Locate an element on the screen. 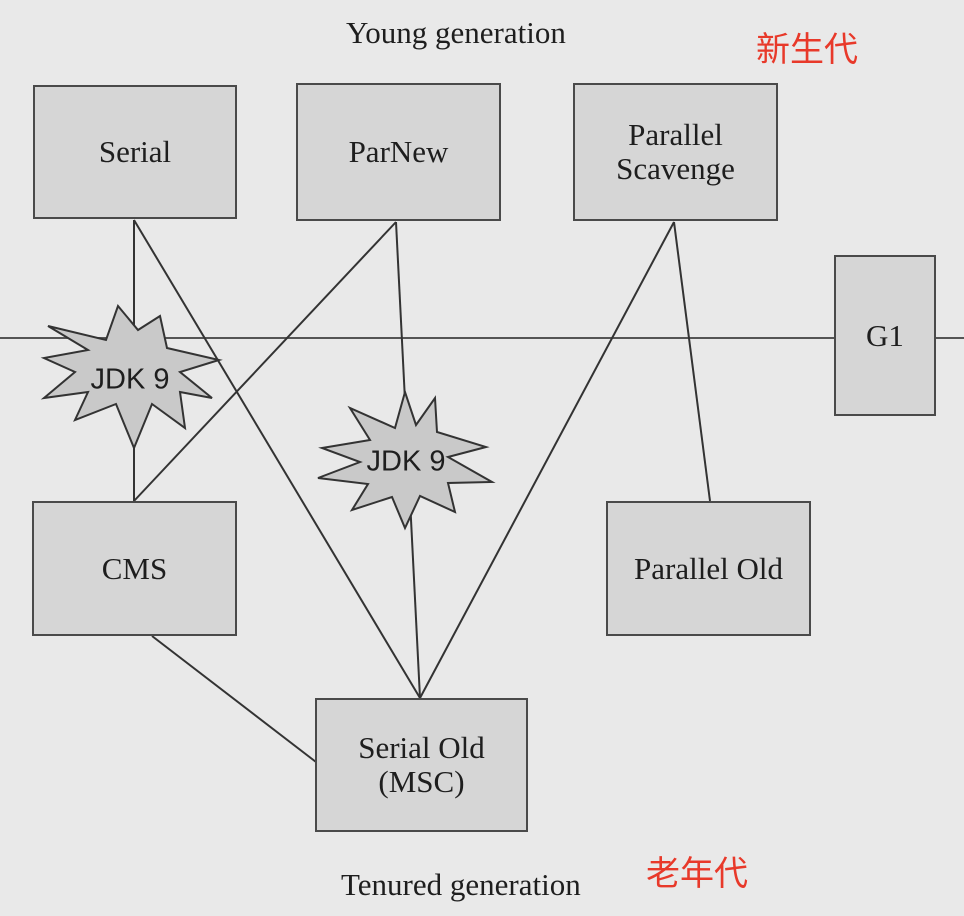  parnew-collector: ParNew is located at coordinates (398, 152).